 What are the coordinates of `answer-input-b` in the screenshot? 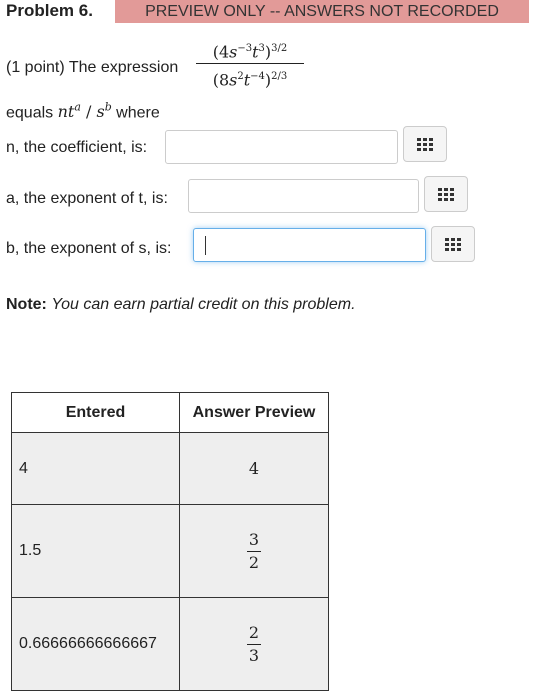 It's located at (309, 245).